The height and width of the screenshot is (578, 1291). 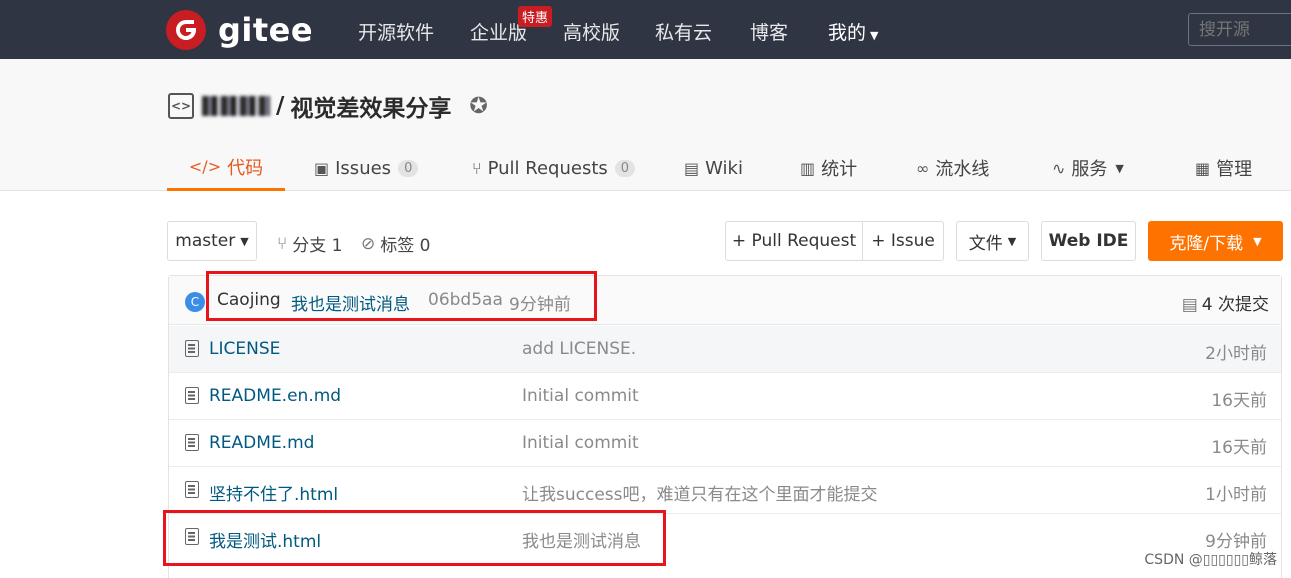 What do you see at coordinates (275, 396) in the screenshot?
I see `file-name: README.en.md` at bounding box center [275, 396].